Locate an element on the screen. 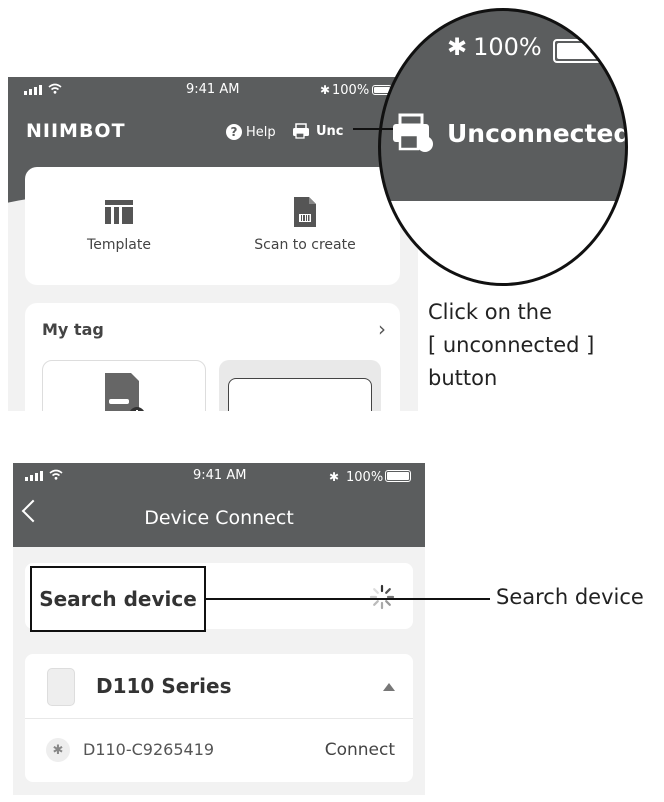 The height and width of the screenshot is (802, 664). zoom-status: ✱ 100% is located at coordinates (494, 47).